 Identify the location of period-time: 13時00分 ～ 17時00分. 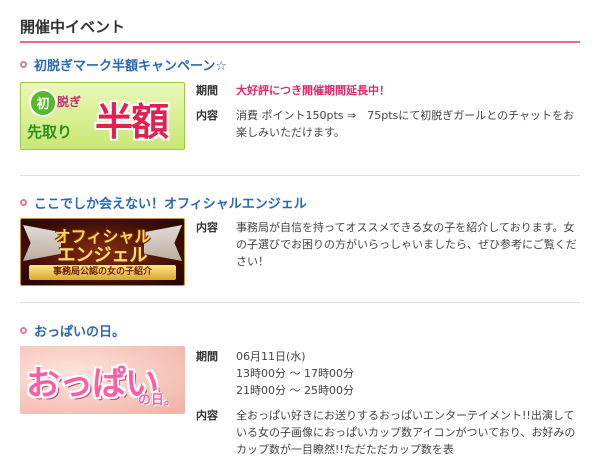
(295, 373).